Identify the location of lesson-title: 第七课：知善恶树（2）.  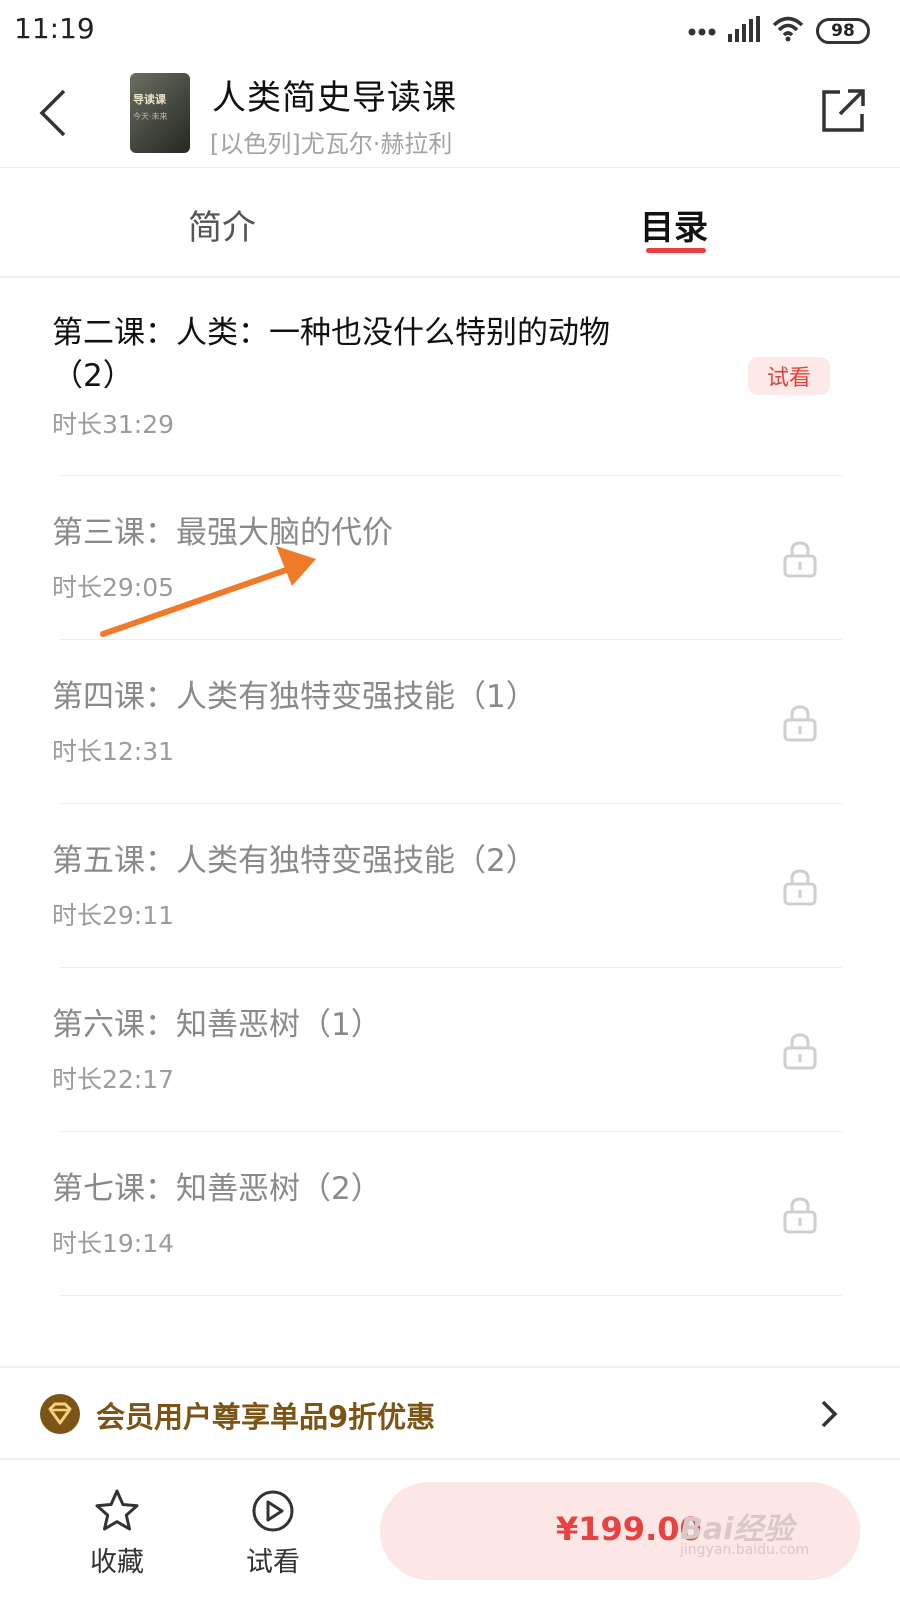
(217, 1189).